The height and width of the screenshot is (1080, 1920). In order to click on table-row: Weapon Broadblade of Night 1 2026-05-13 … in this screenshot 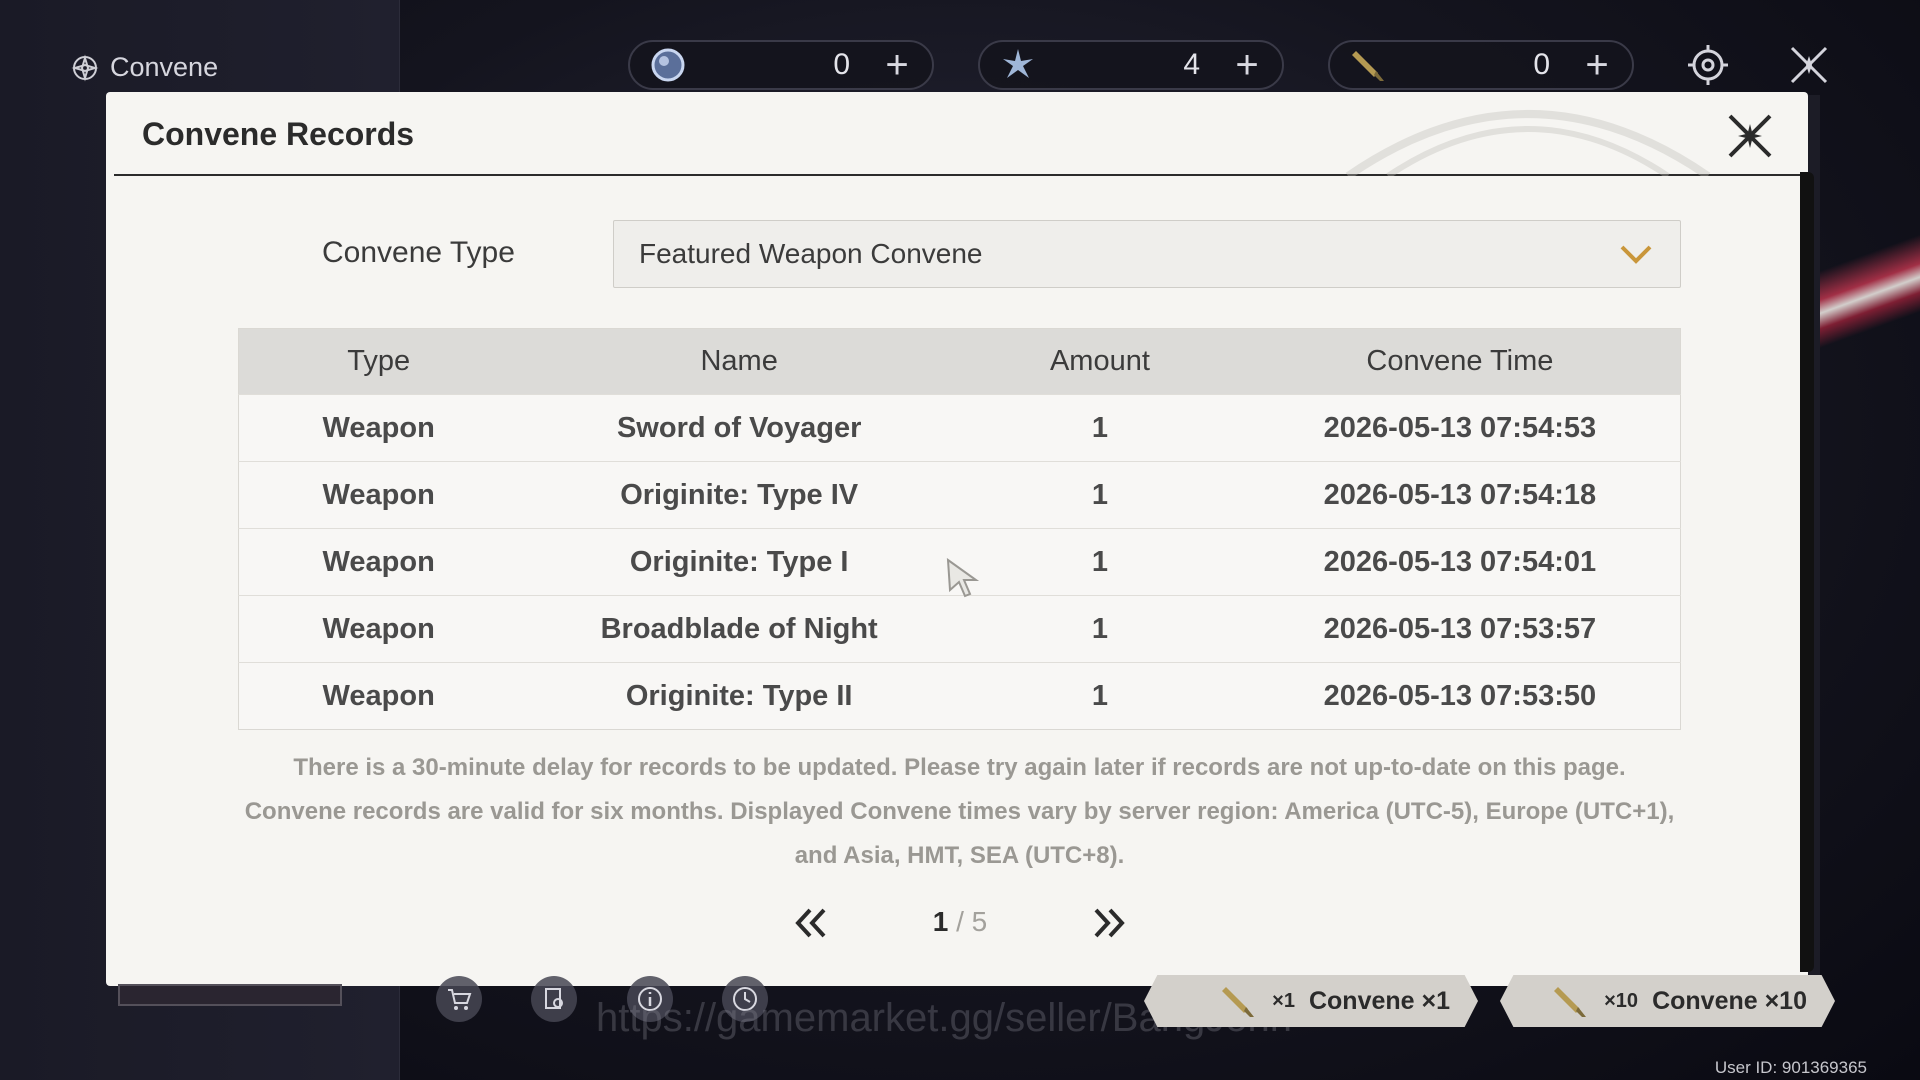, I will do `click(959, 629)`.